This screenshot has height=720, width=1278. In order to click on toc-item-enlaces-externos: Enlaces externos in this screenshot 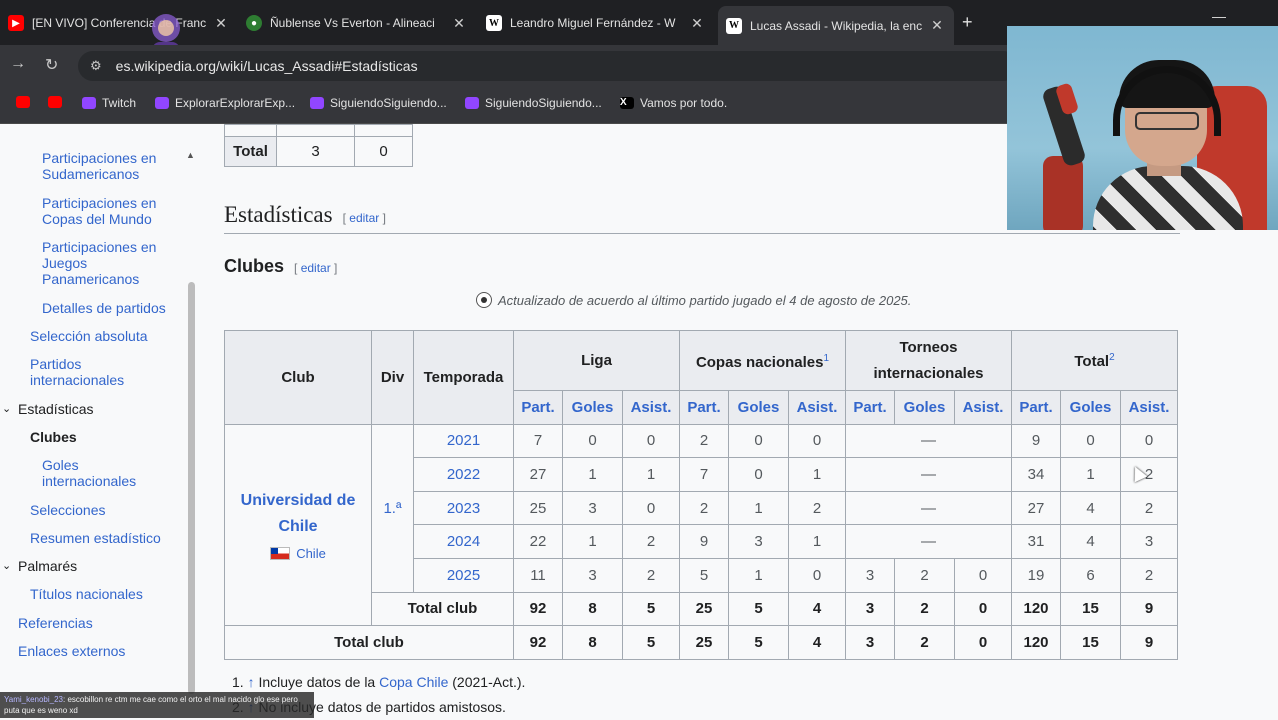, I will do `click(93, 651)`.